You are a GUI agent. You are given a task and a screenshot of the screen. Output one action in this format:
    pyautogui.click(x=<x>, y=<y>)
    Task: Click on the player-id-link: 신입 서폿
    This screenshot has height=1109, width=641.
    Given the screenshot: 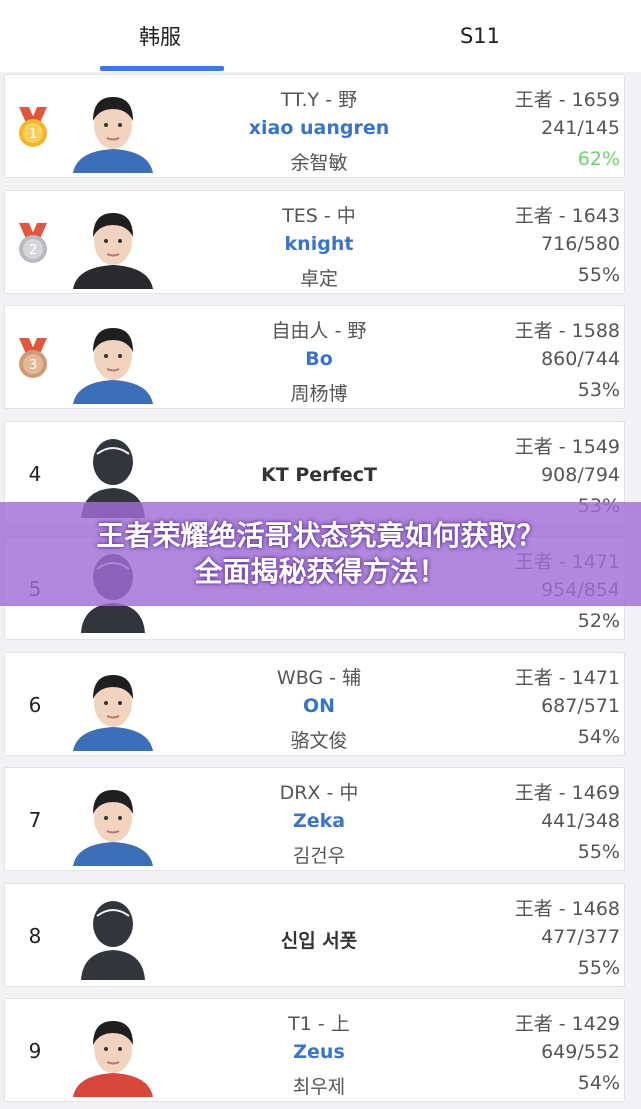 What is the action you would take?
    pyautogui.click(x=319, y=939)
    